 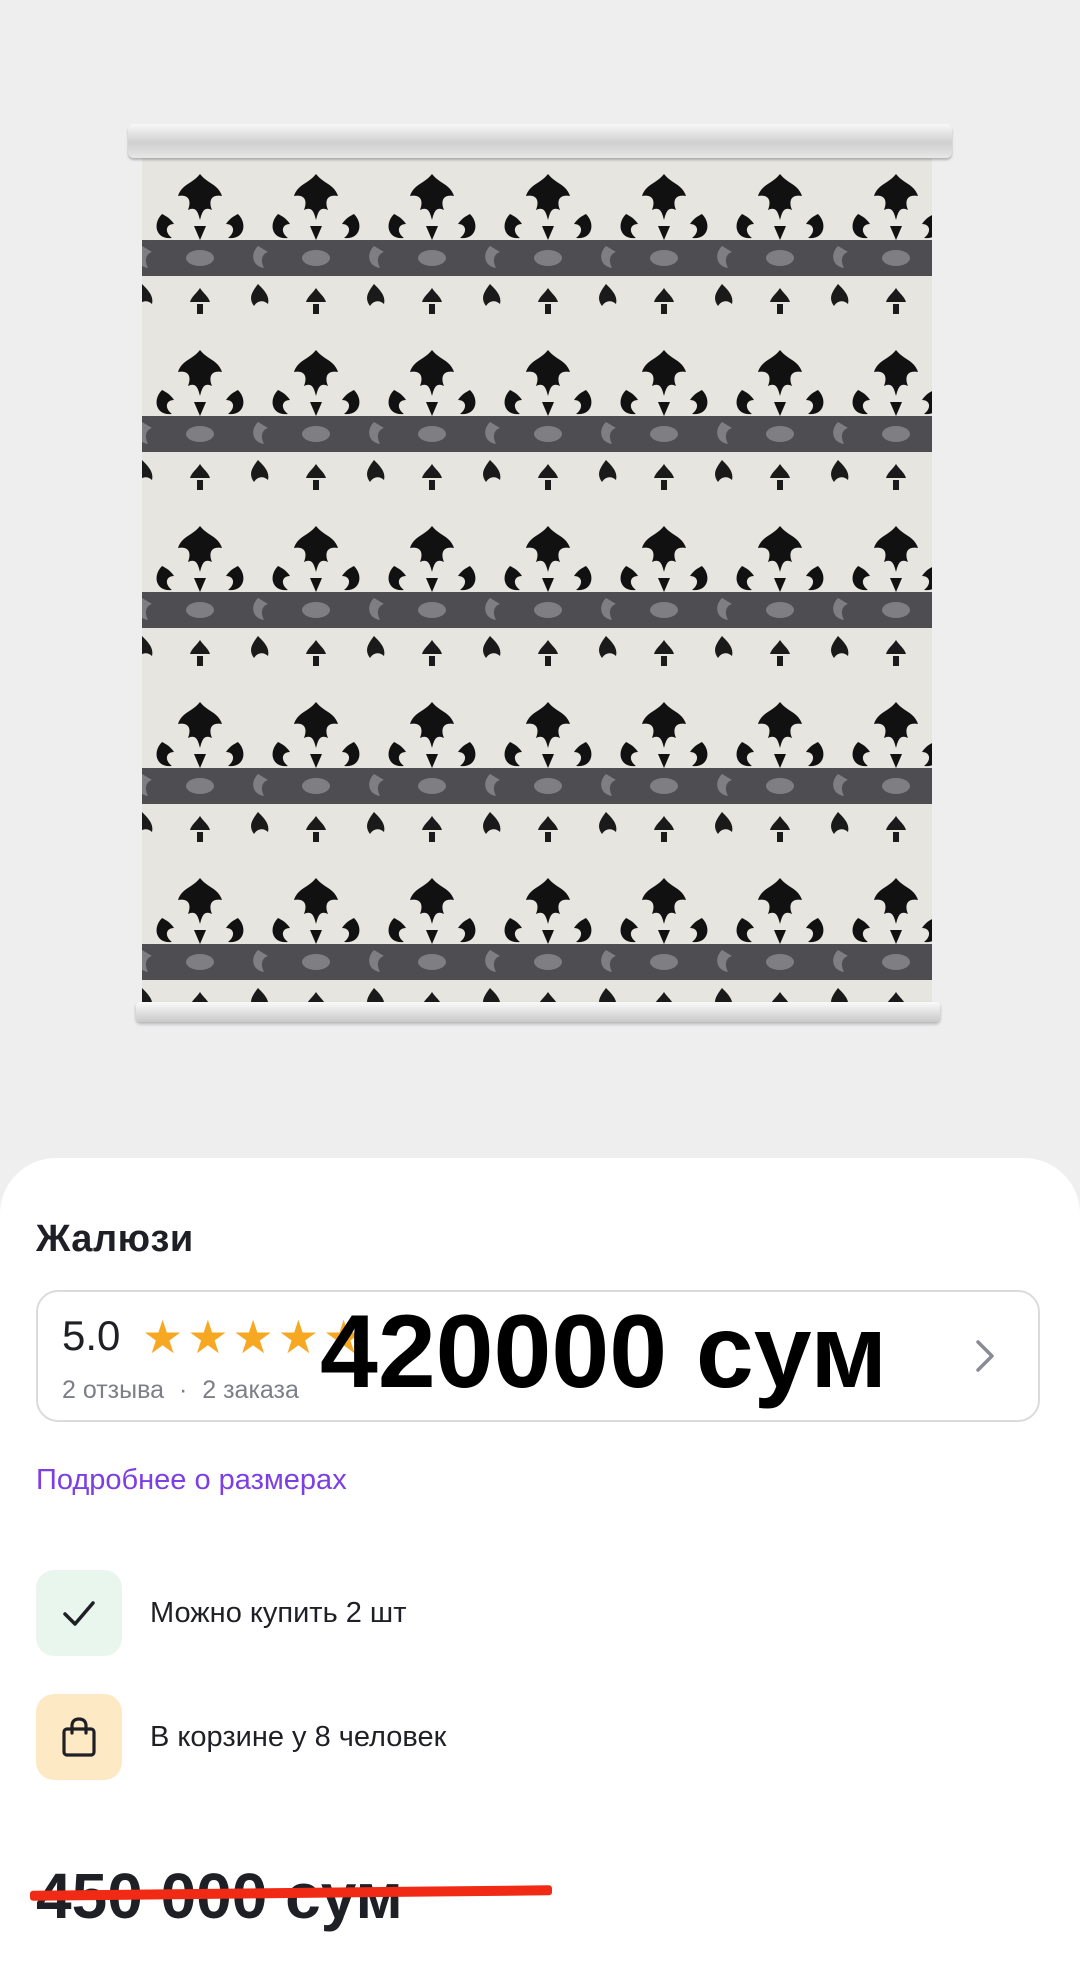 I want to click on feature-in-cart-text: В корзине у 8 человек, so click(x=298, y=1736).